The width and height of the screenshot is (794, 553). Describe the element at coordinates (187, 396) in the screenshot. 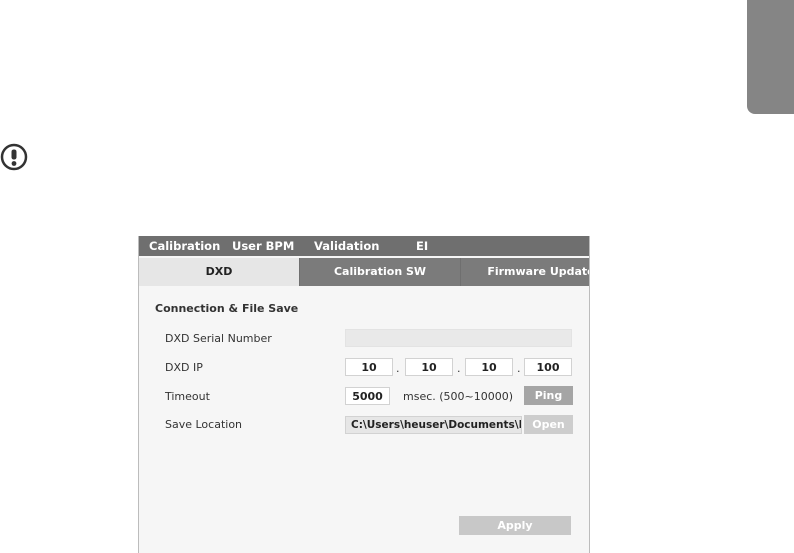

I see `timeout-label: Timeout` at that location.